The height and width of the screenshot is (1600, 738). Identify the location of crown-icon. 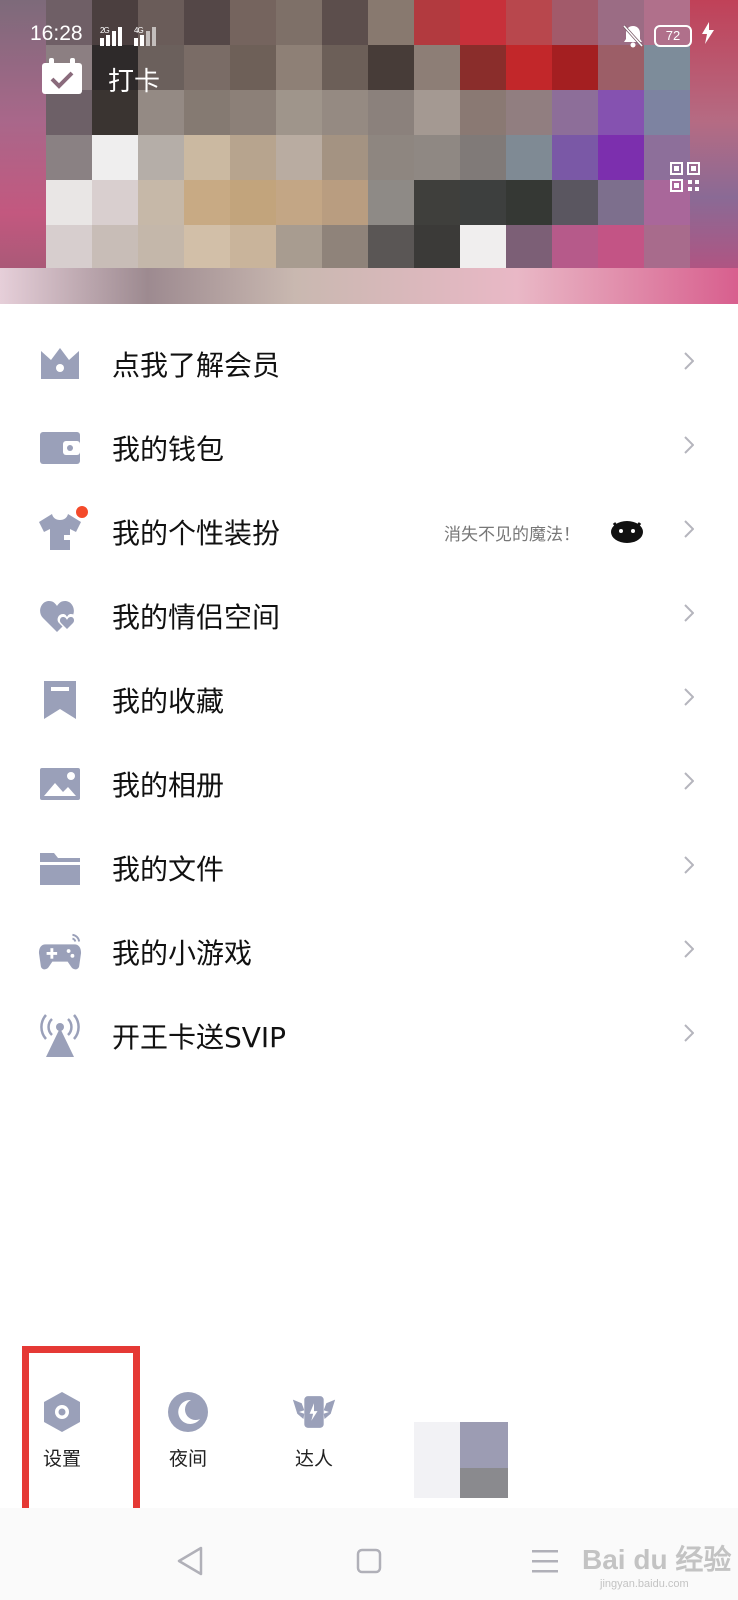
(60, 364).